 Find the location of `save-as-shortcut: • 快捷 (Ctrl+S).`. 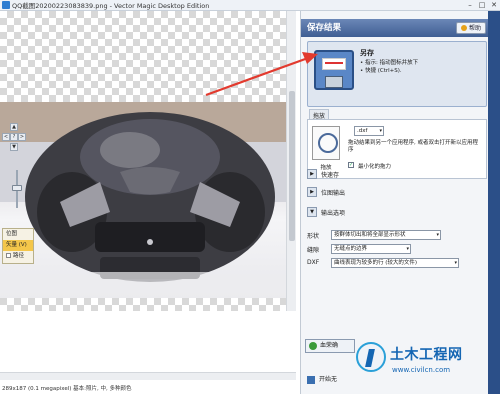

save-as-shortcut: • 快捷 (Ctrl+S). is located at coordinates (381, 71).